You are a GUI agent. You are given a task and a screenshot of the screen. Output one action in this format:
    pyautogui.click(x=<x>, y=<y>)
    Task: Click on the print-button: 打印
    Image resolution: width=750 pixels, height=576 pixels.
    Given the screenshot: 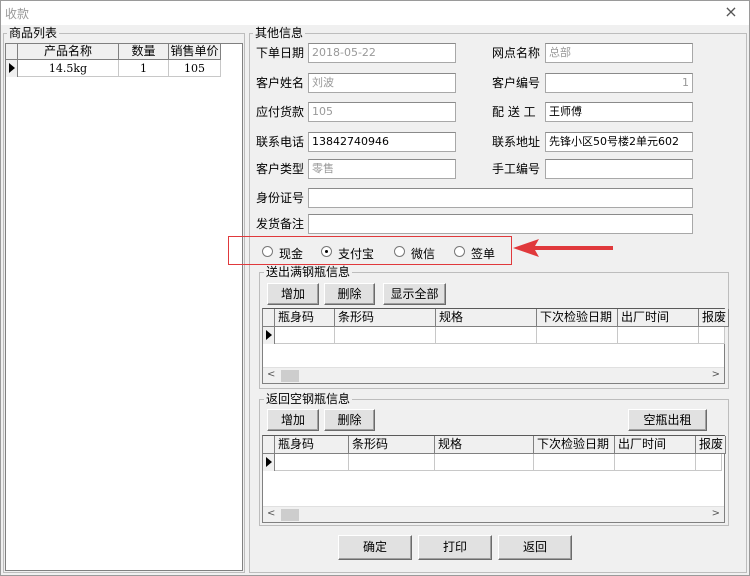 What is the action you would take?
    pyautogui.click(x=455, y=547)
    